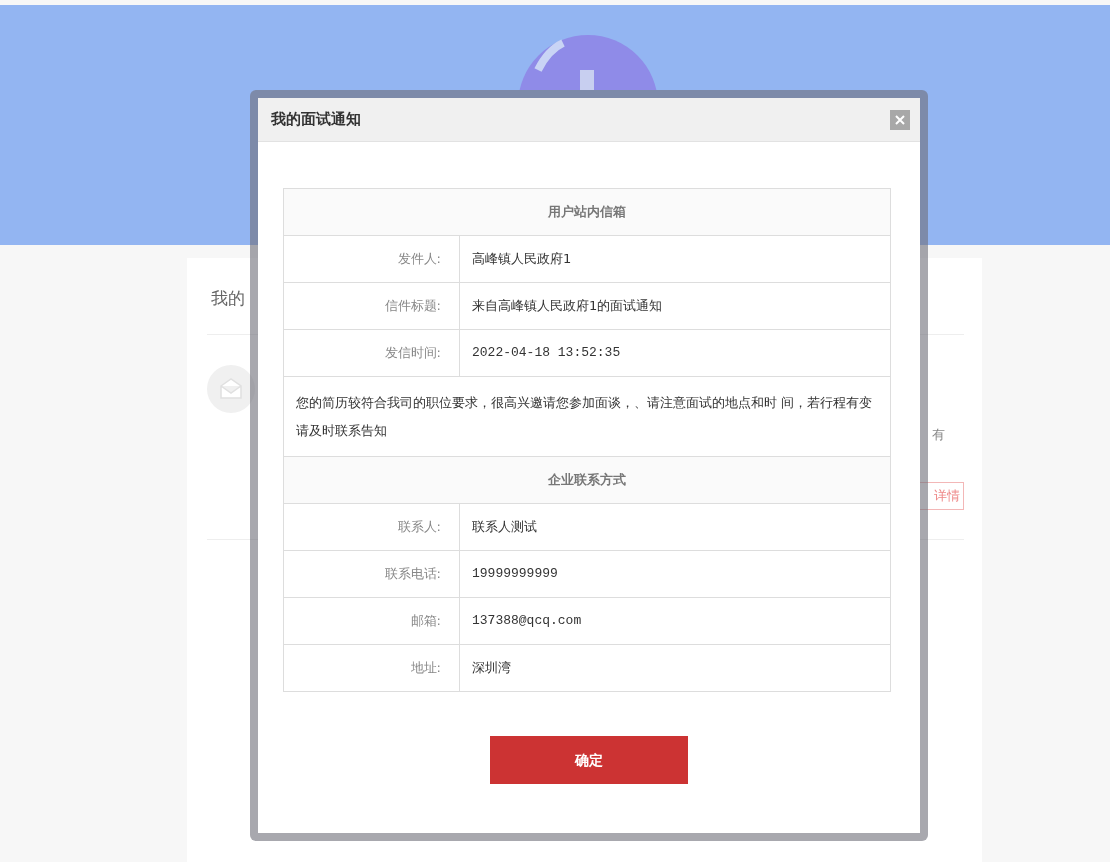  What do you see at coordinates (371, 527) in the screenshot?
I see `field-label: 联系人:` at bounding box center [371, 527].